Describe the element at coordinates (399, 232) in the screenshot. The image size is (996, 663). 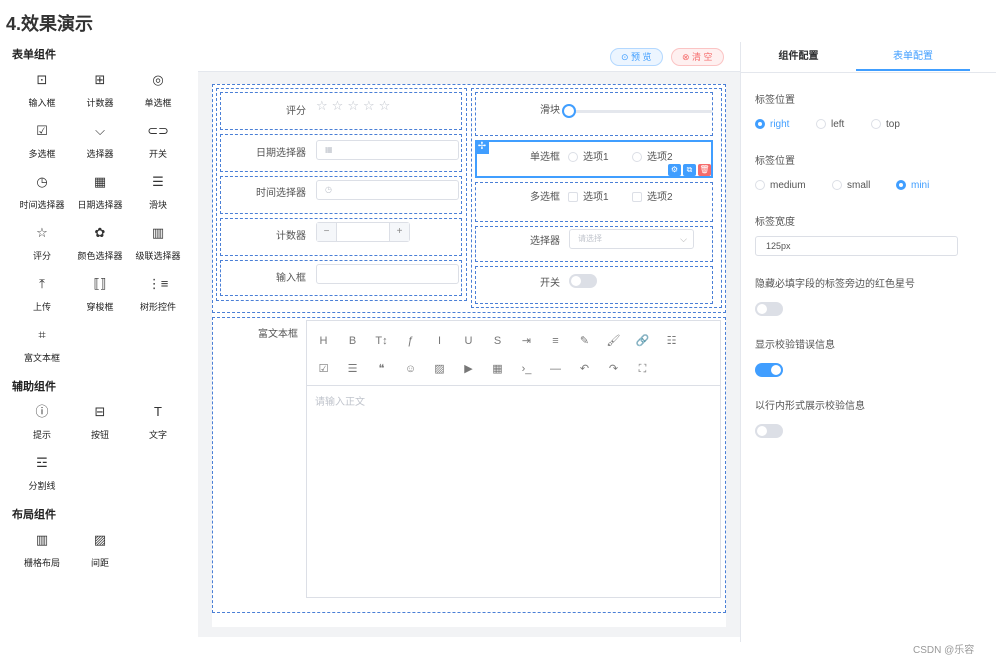
I see `counter-plus-button: +` at that location.